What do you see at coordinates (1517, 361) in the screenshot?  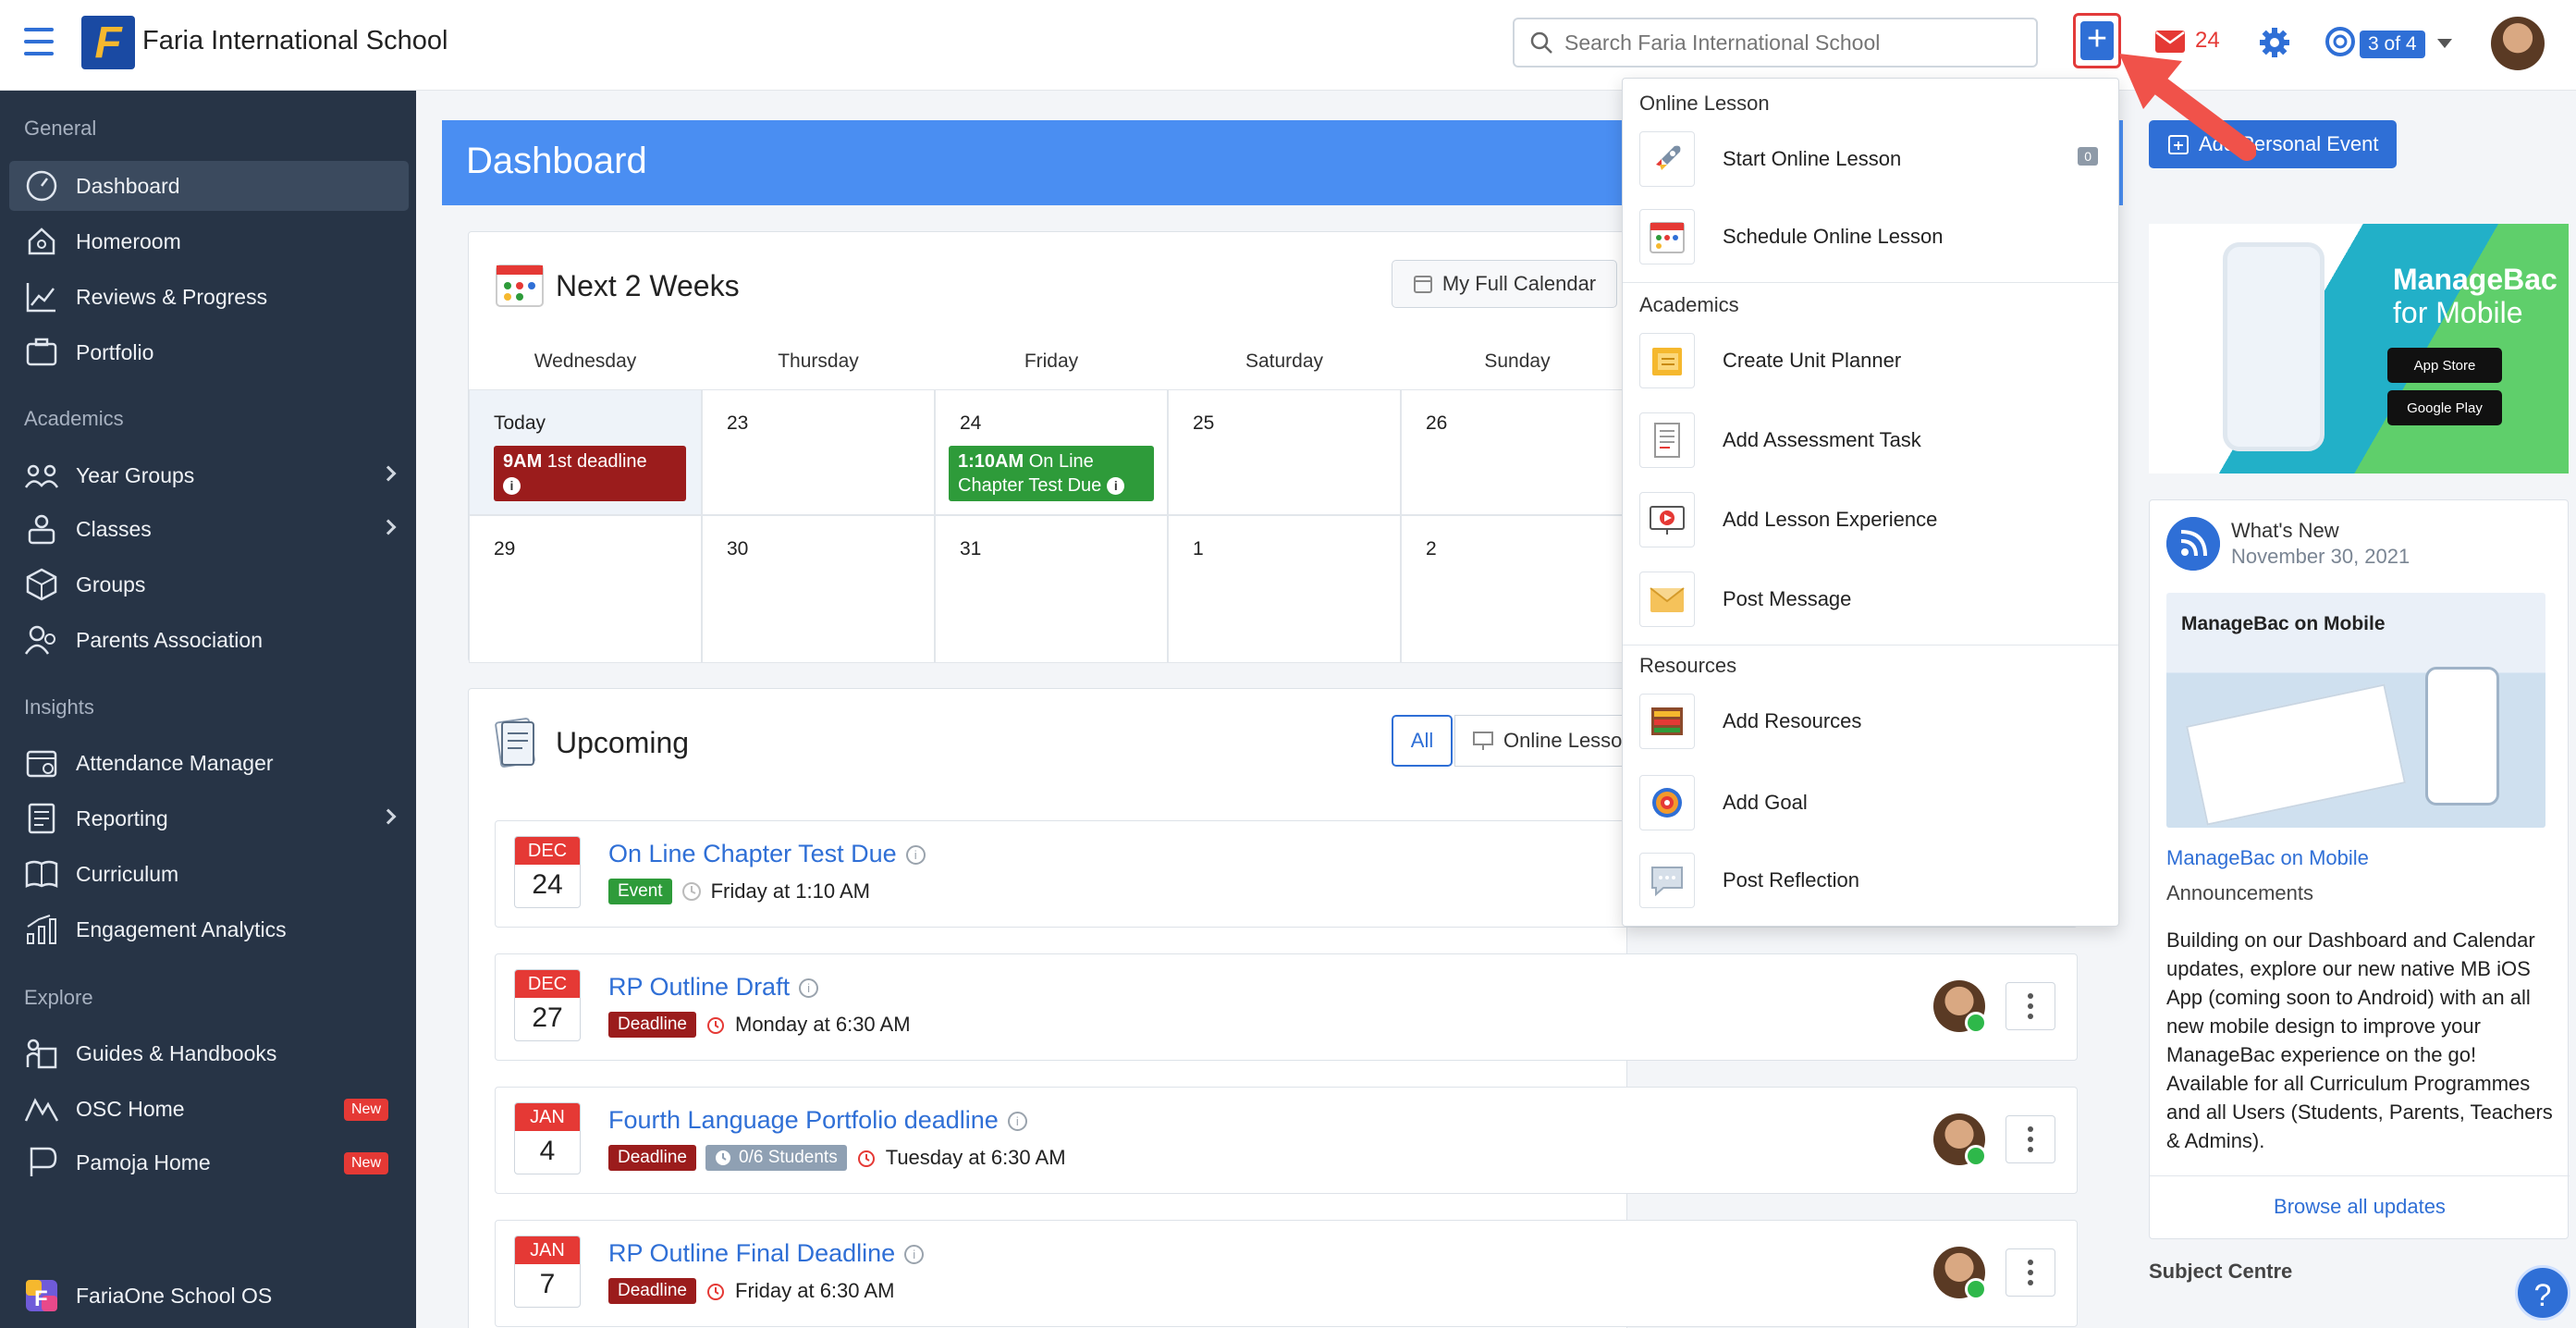 I see `day-header: Sunday` at bounding box center [1517, 361].